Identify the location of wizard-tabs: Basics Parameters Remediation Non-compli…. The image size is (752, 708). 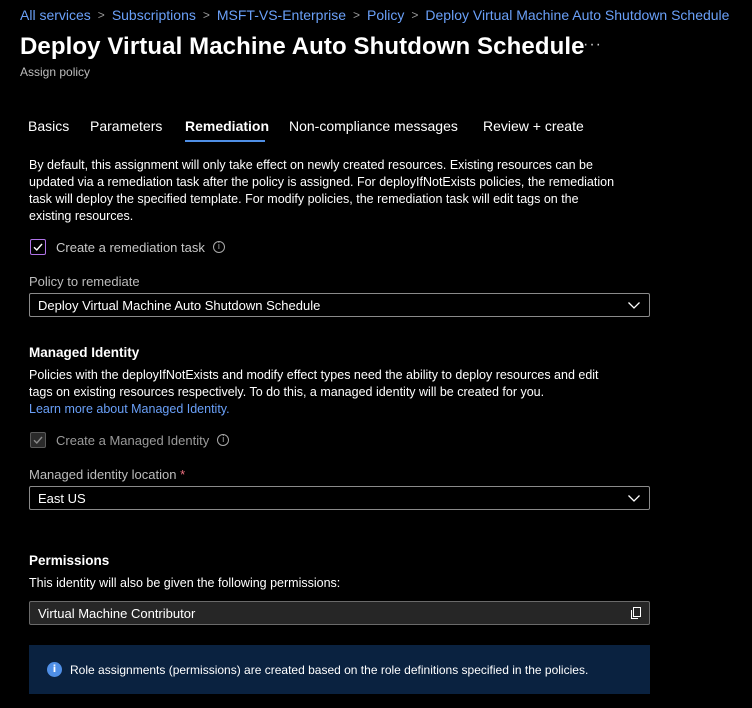
(310, 130).